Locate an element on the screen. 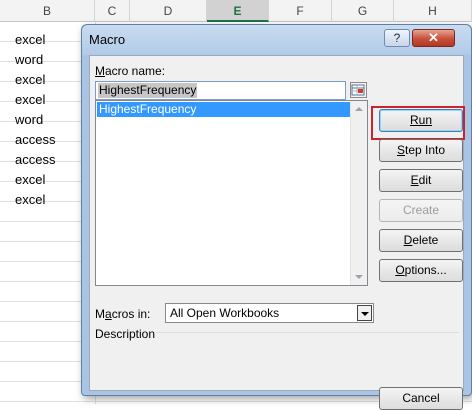 This screenshot has width=472, height=410. help-button: ? is located at coordinates (397, 38).